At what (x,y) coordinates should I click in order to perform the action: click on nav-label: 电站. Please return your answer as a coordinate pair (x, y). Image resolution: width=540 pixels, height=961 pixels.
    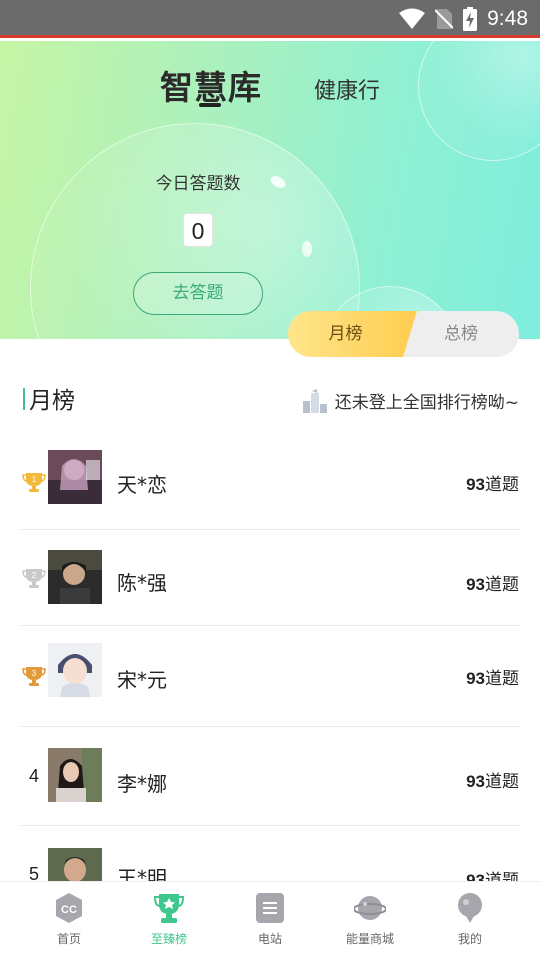
    Looking at the image, I should click on (269, 939).